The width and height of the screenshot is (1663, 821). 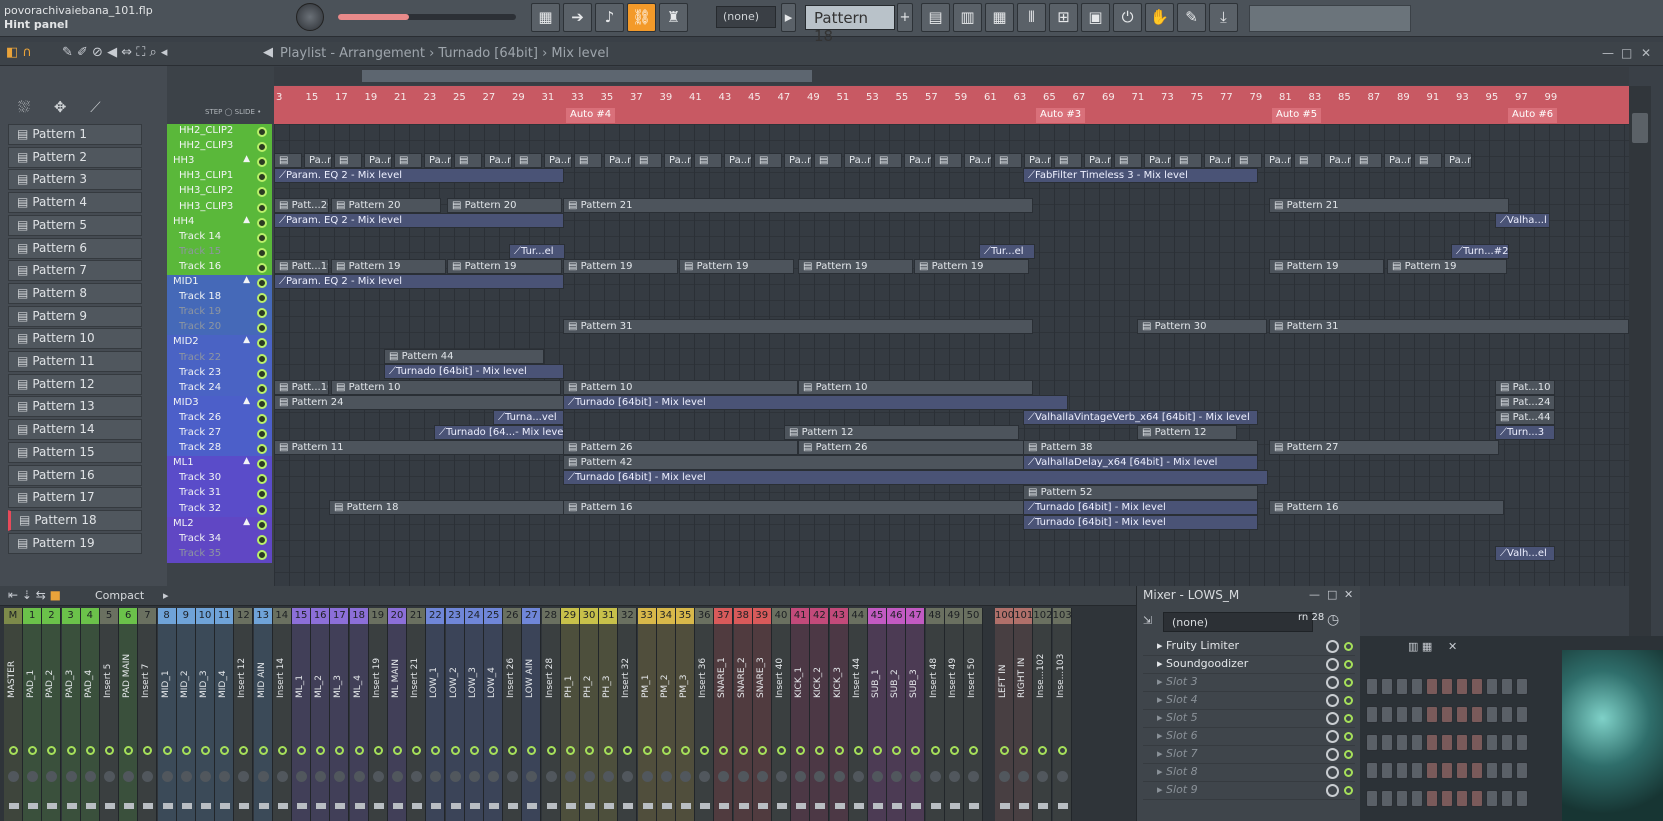 What do you see at coordinates (935, 17) in the screenshot?
I see `playlist-icon: ▤` at bounding box center [935, 17].